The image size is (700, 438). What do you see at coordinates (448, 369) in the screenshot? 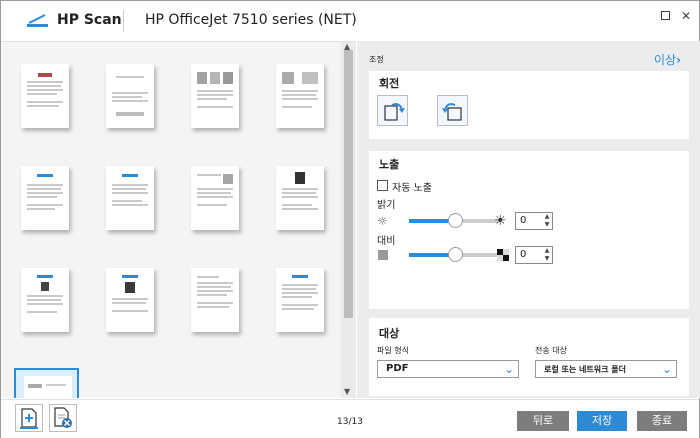
I see `file-type-select: PDF ⌄` at bounding box center [448, 369].